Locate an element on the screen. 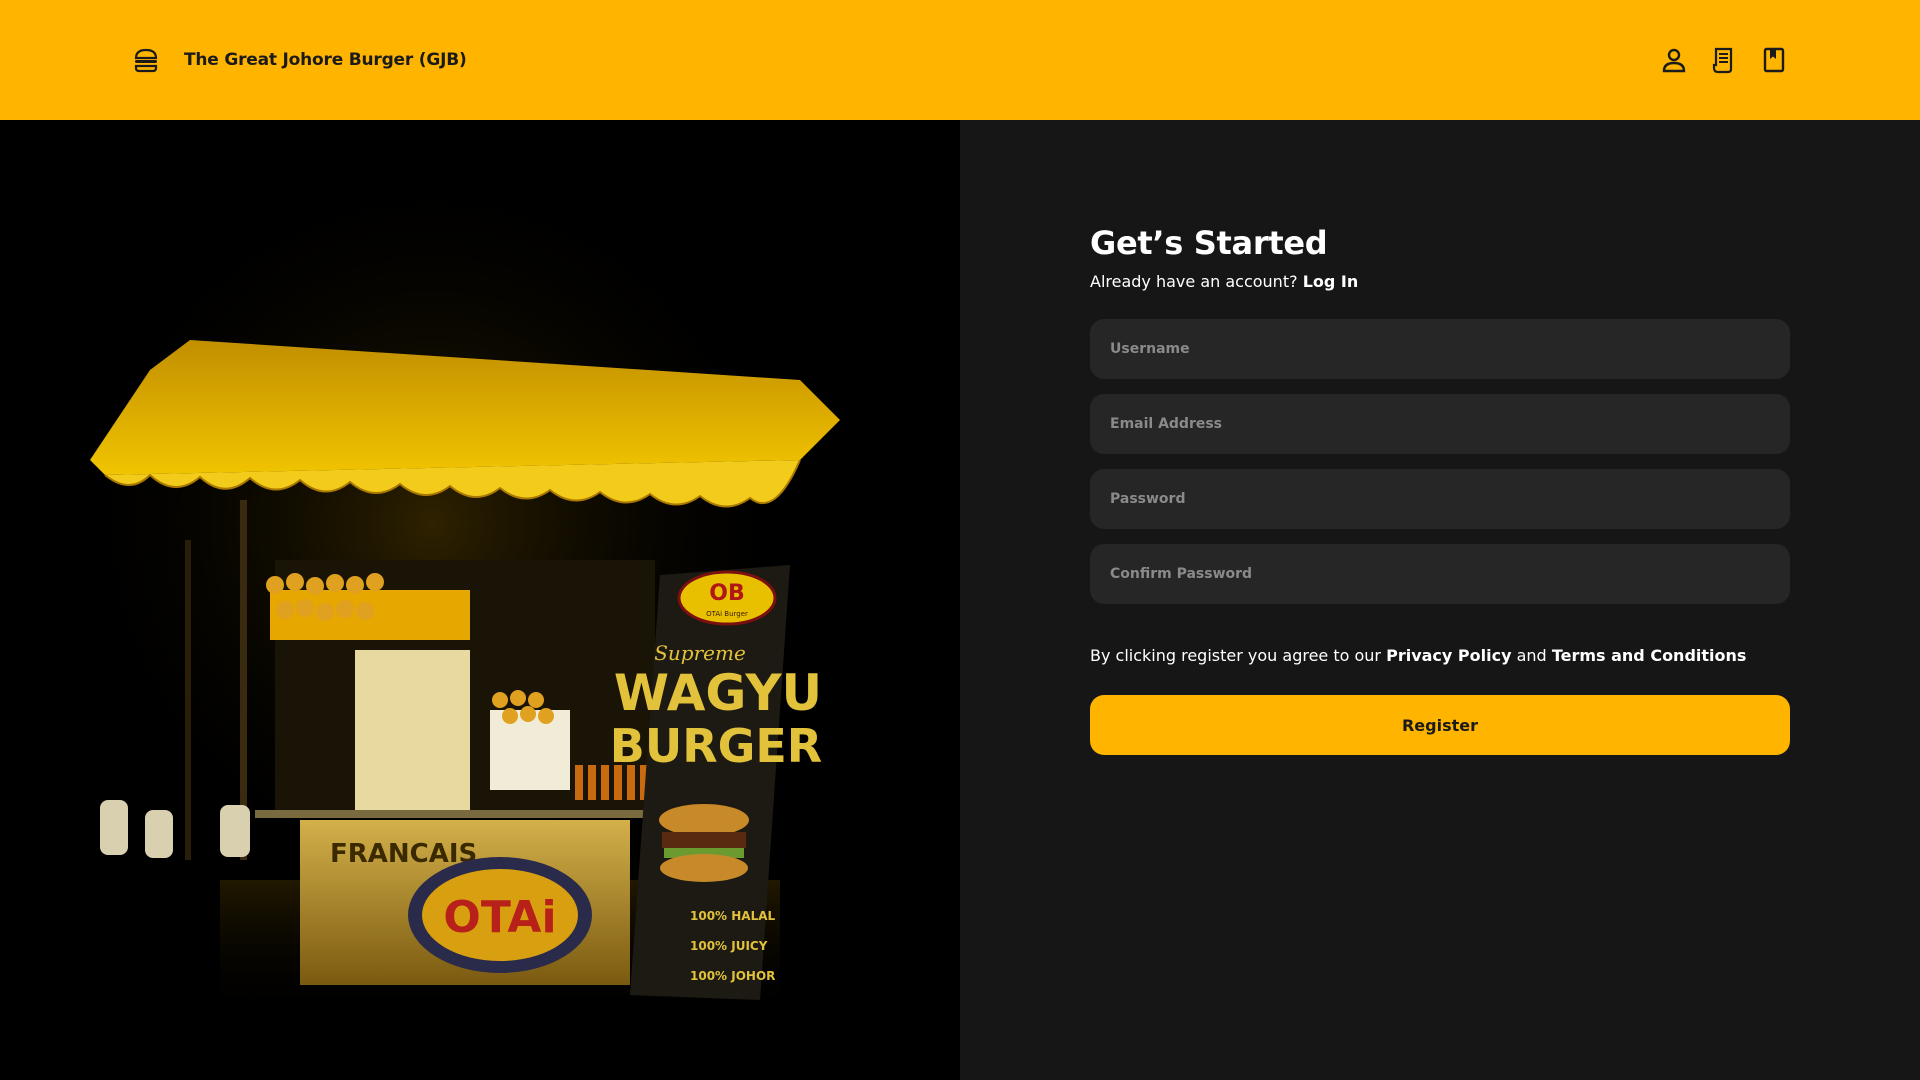 Image resolution: width=1920 pixels, height=1080 pixels. sign-line-1: Supreme is located at coordinates (700, 653).